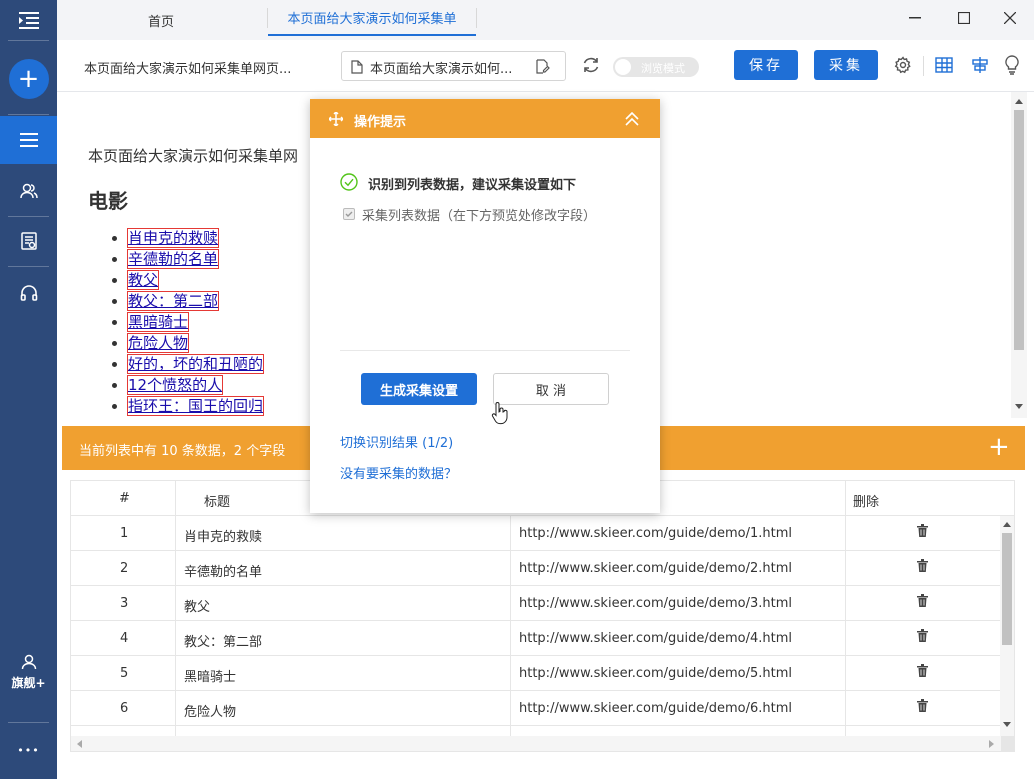 The image size is (1034, 779). I want to click on list-item: 教父：第二部, so click(194, 301).